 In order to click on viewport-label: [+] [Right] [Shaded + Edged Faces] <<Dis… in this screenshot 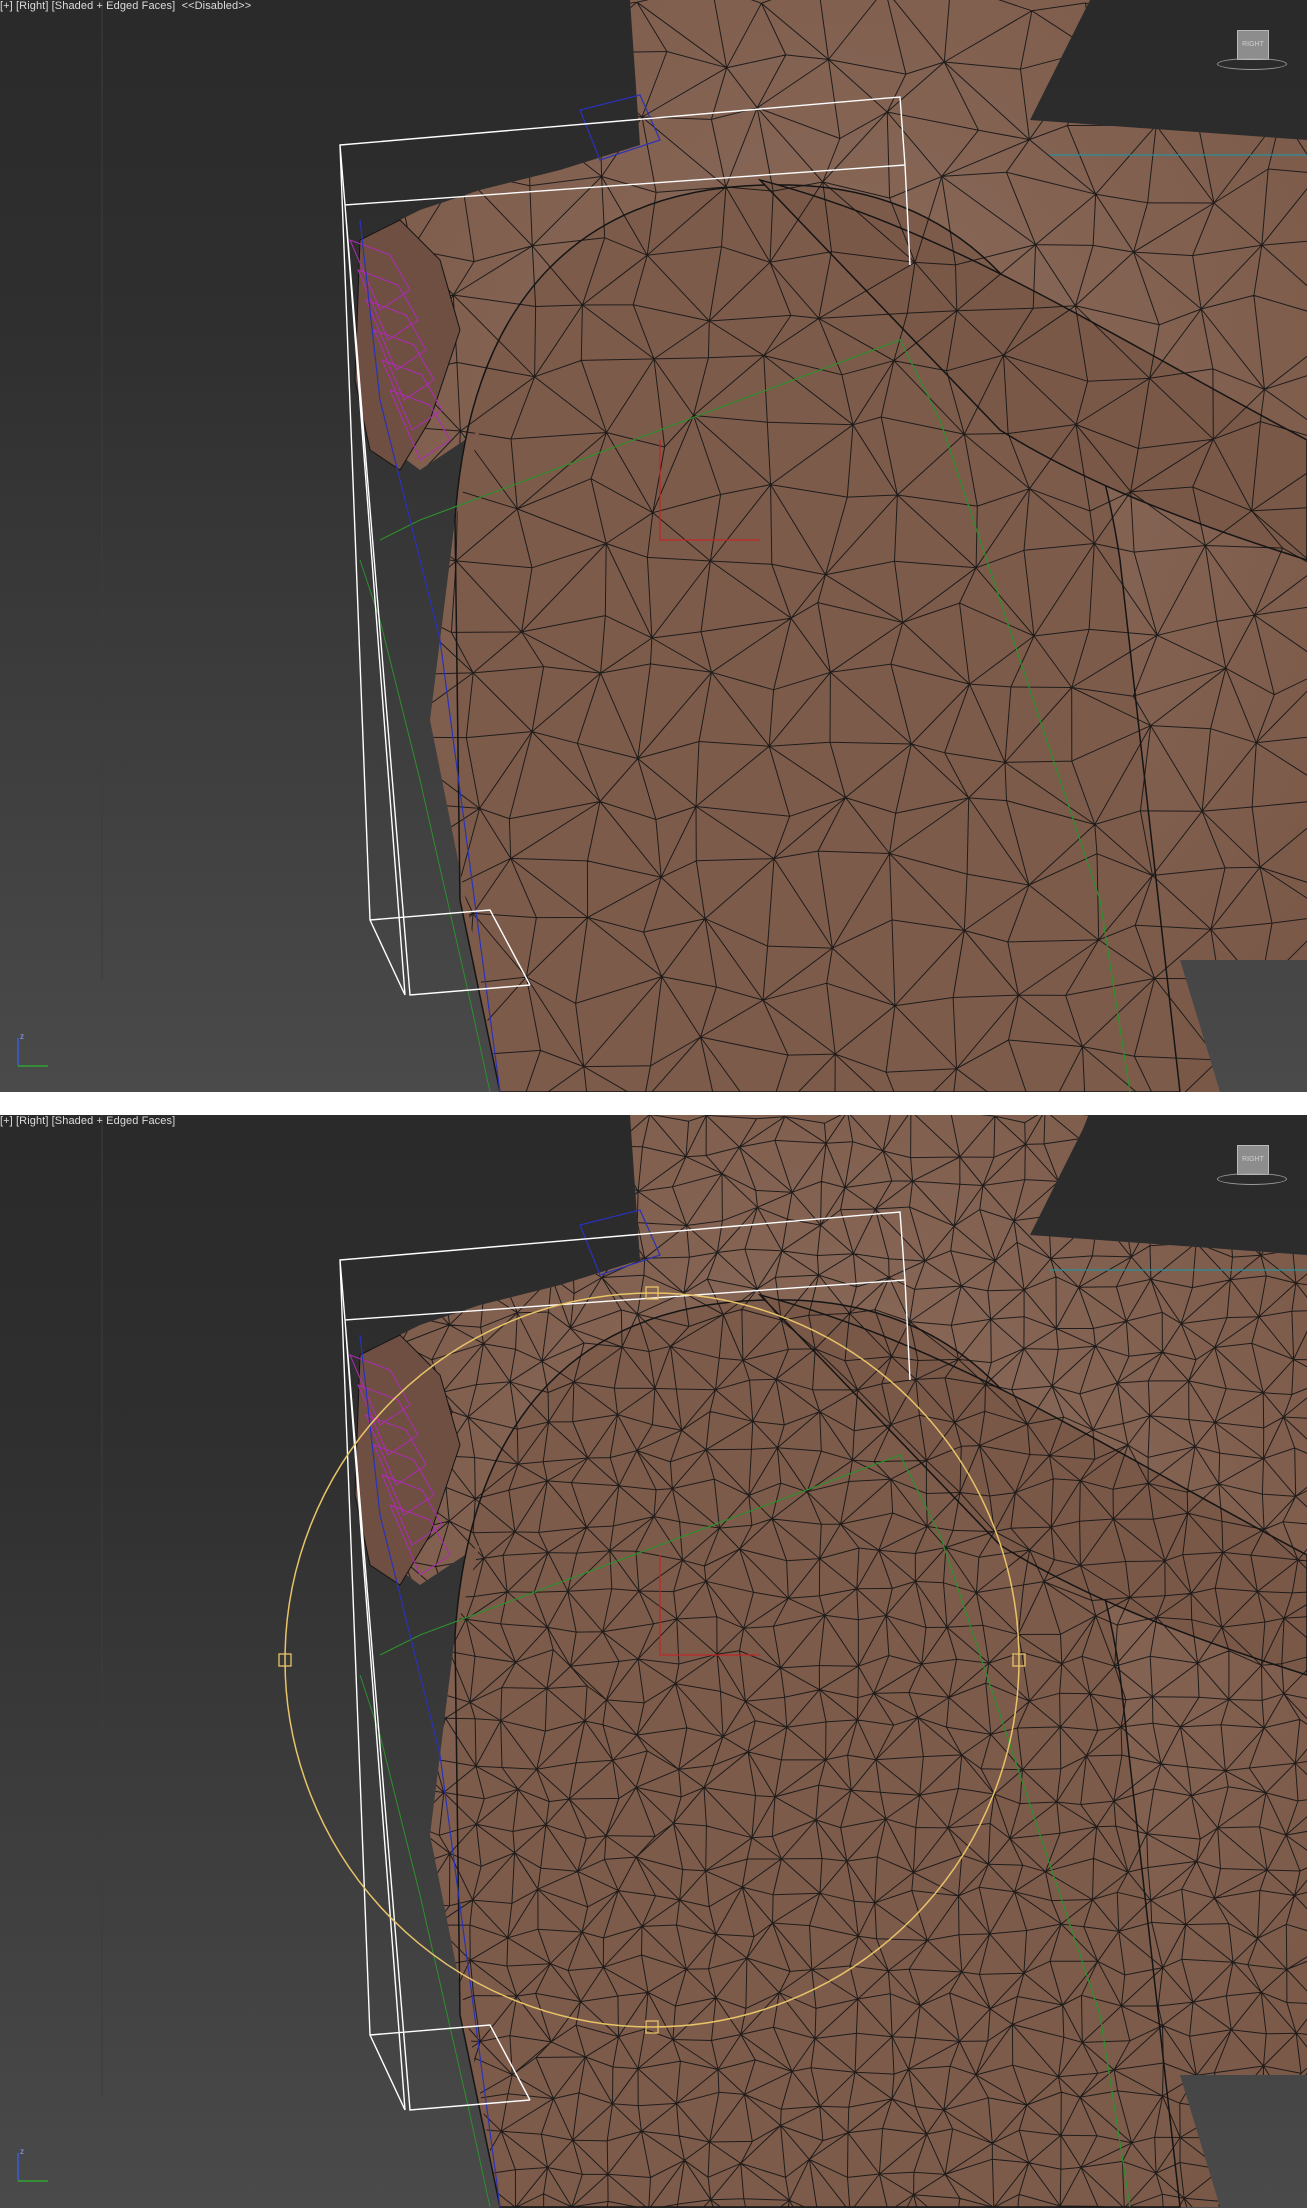, I will do `click(125, 6)`.